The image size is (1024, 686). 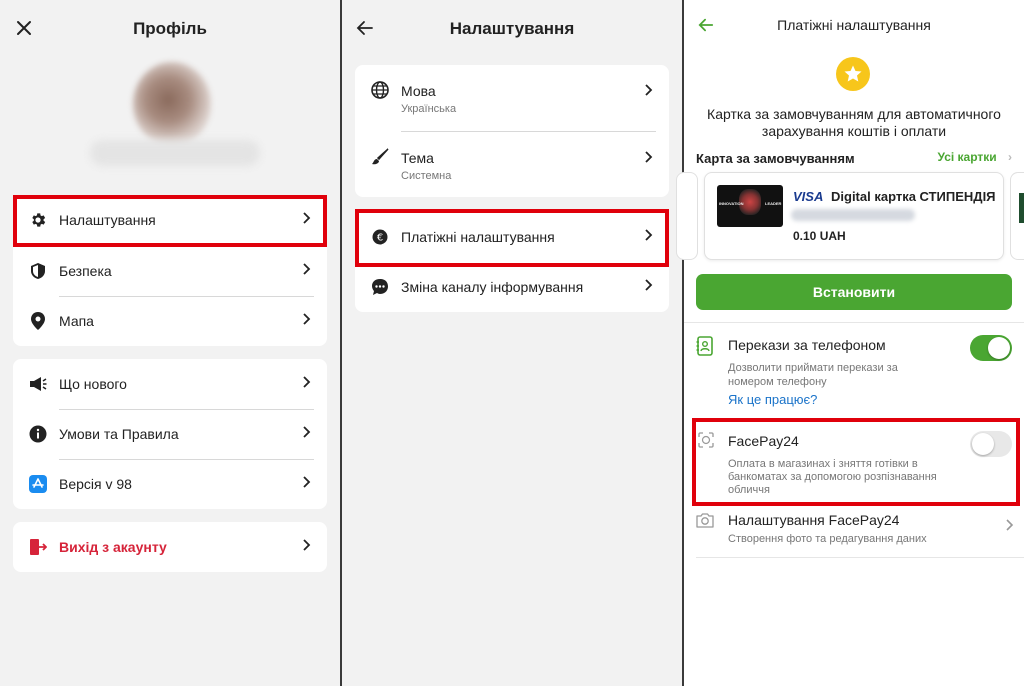 I want to click on logout-button: Вихід з акаунту, so click(x=170, y=547).